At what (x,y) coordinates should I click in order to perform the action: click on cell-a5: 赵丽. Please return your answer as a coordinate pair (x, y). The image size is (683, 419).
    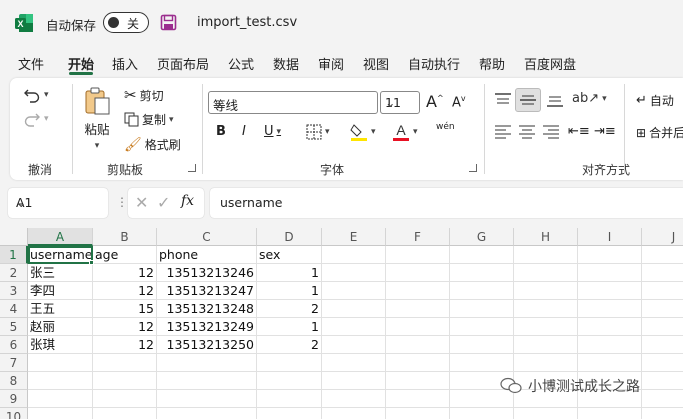
    Looking at the image, I should click on (60, 327).